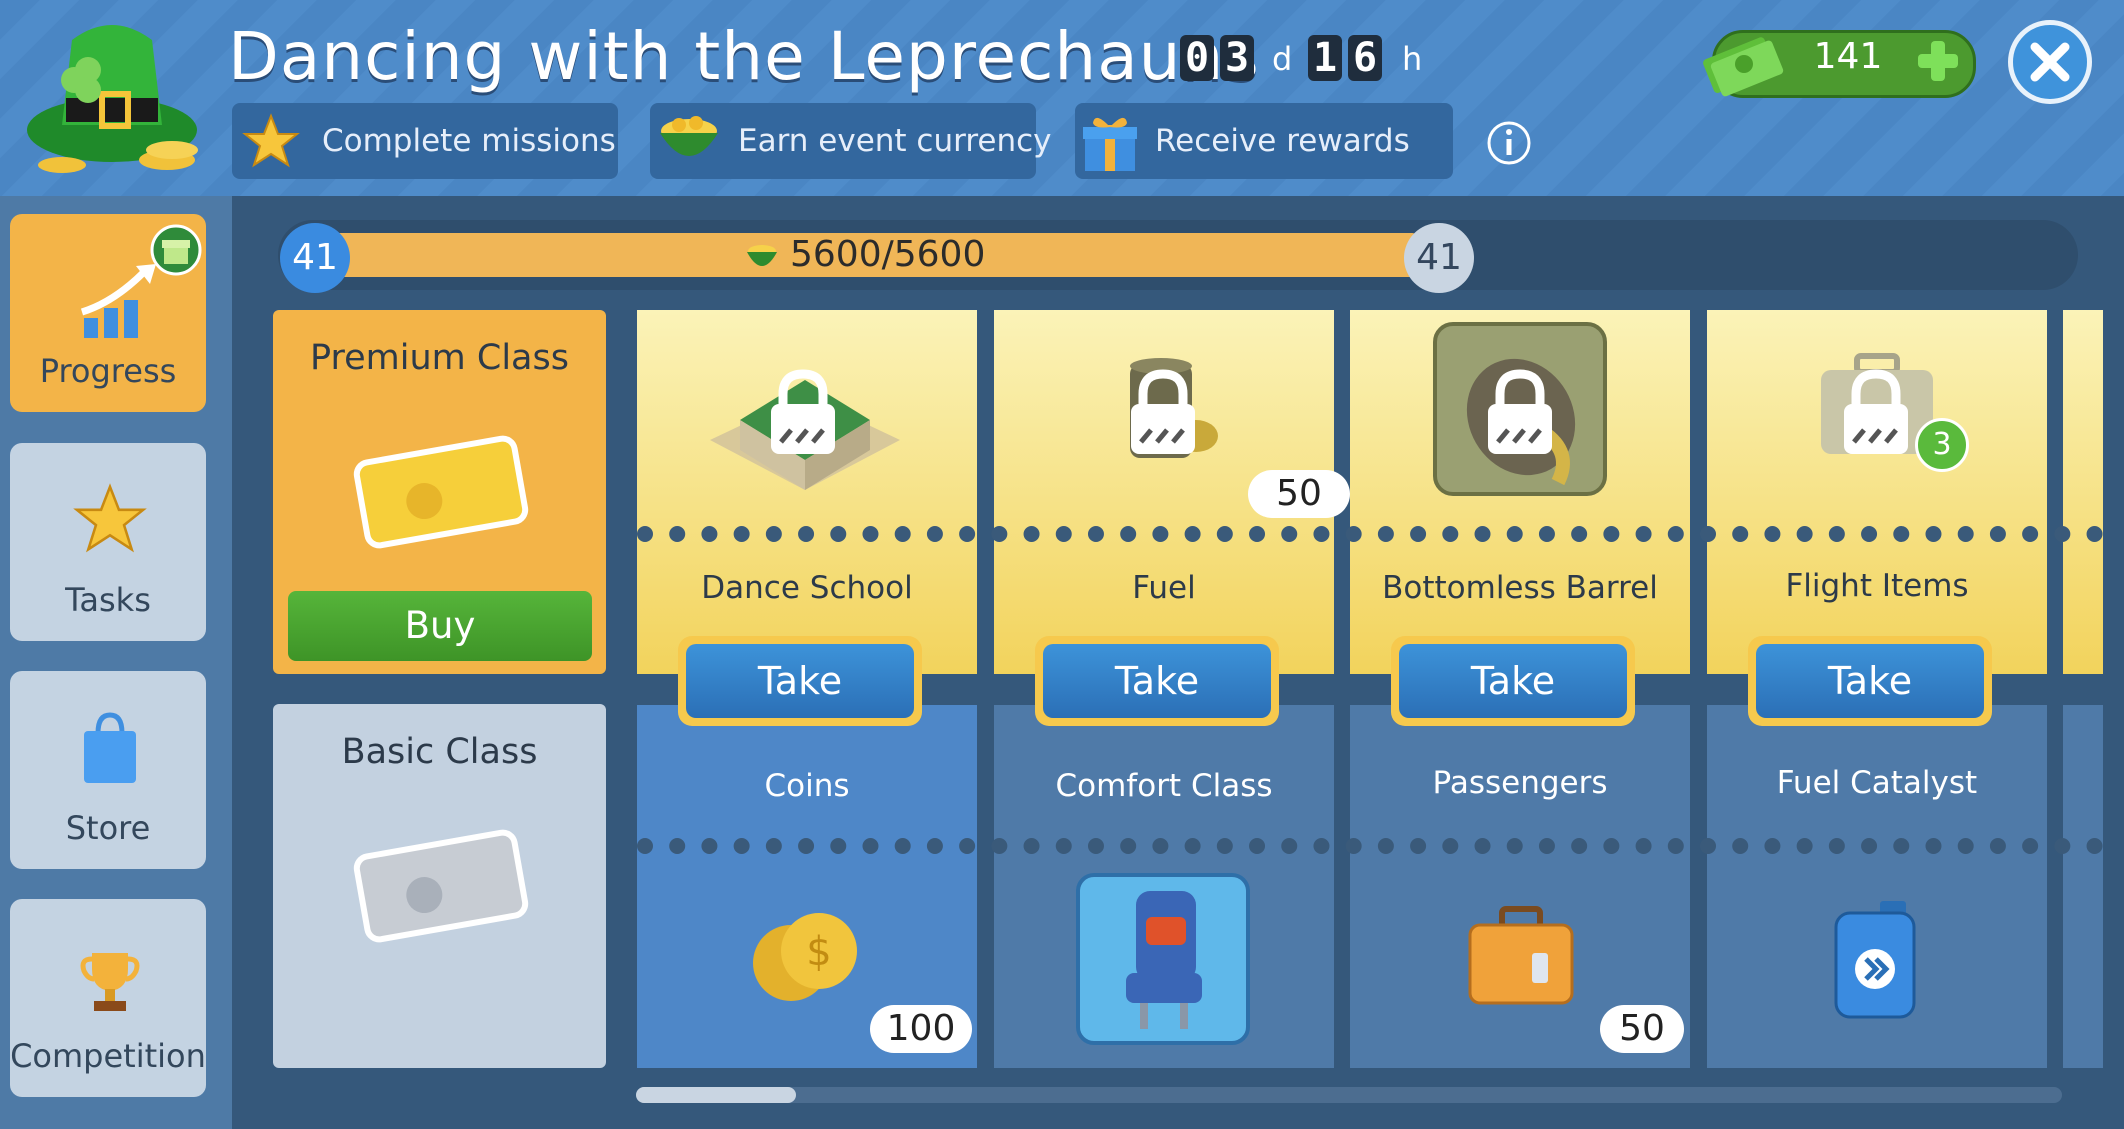 The width and height of the screenshot is (2124, 1129). Describe the element at coordinates (1848, 56) in the screenshot. I see `currency-amount: 141` at that location.